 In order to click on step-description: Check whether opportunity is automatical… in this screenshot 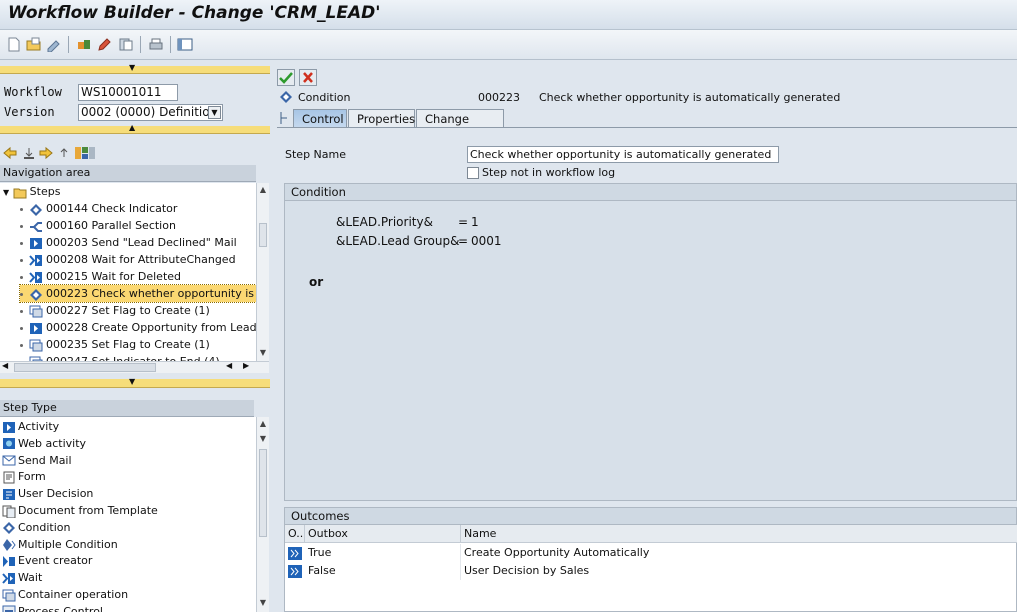, I will do `click(690, 97)`.